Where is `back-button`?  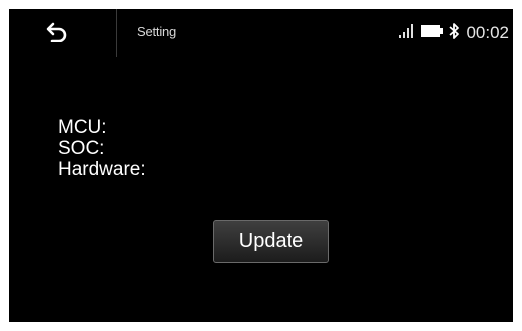
back-button is located at coordinates (57, 34).